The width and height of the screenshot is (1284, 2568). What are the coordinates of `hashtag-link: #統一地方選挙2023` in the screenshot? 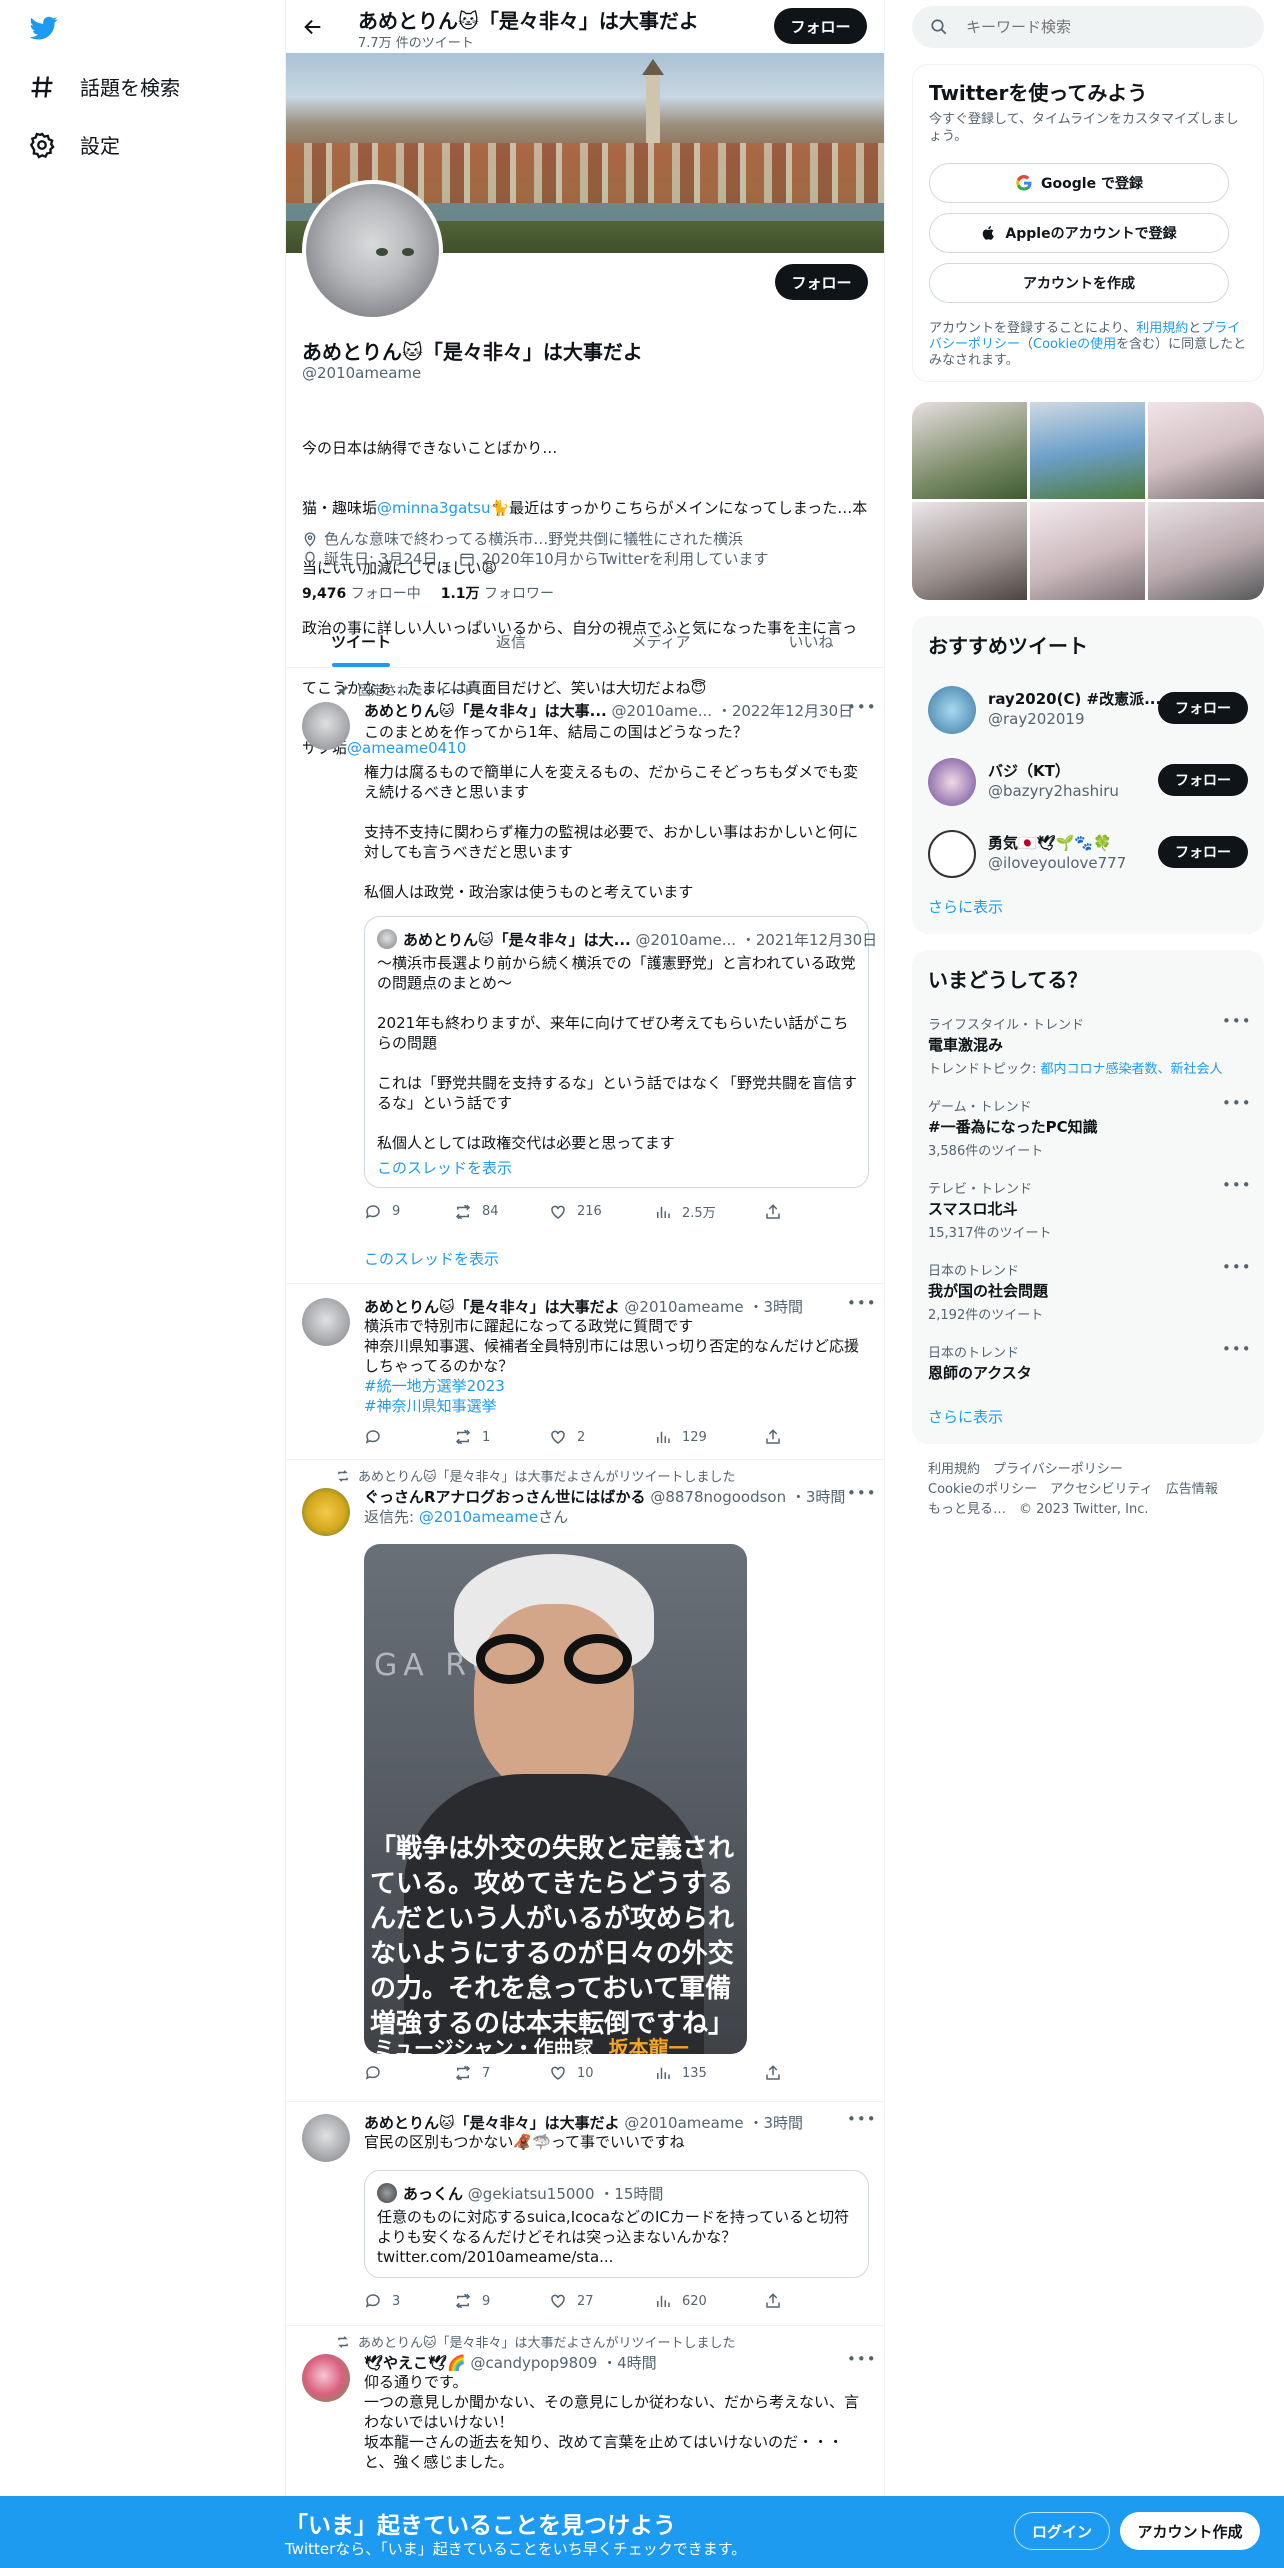 It's located at (434, 1386).